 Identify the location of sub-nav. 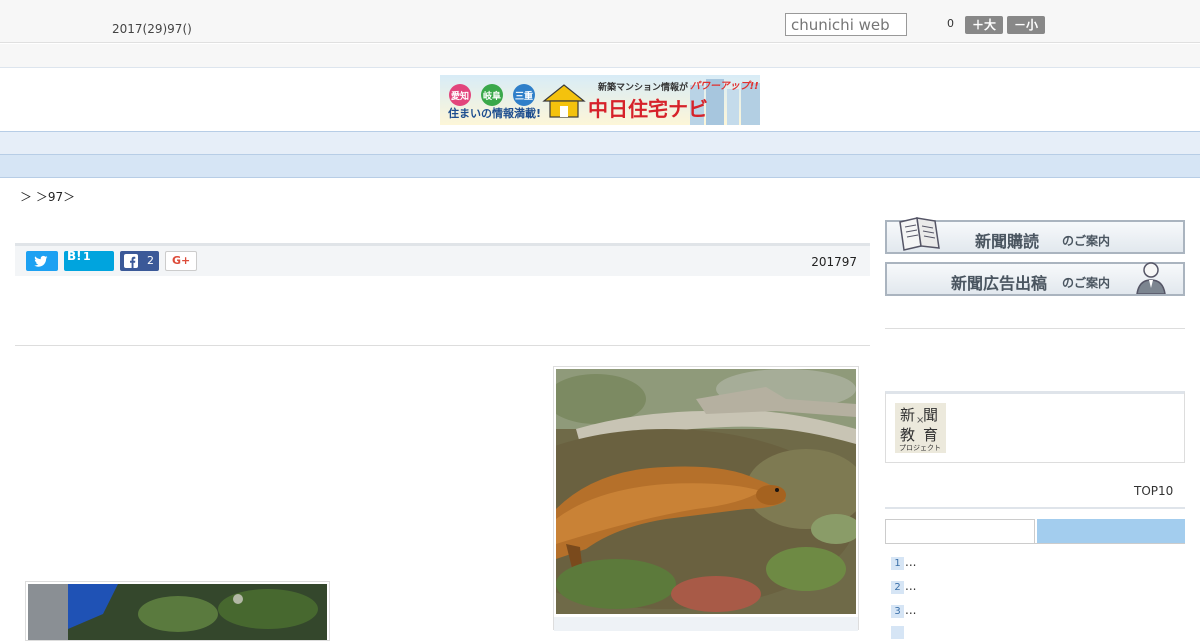
(600, 166).